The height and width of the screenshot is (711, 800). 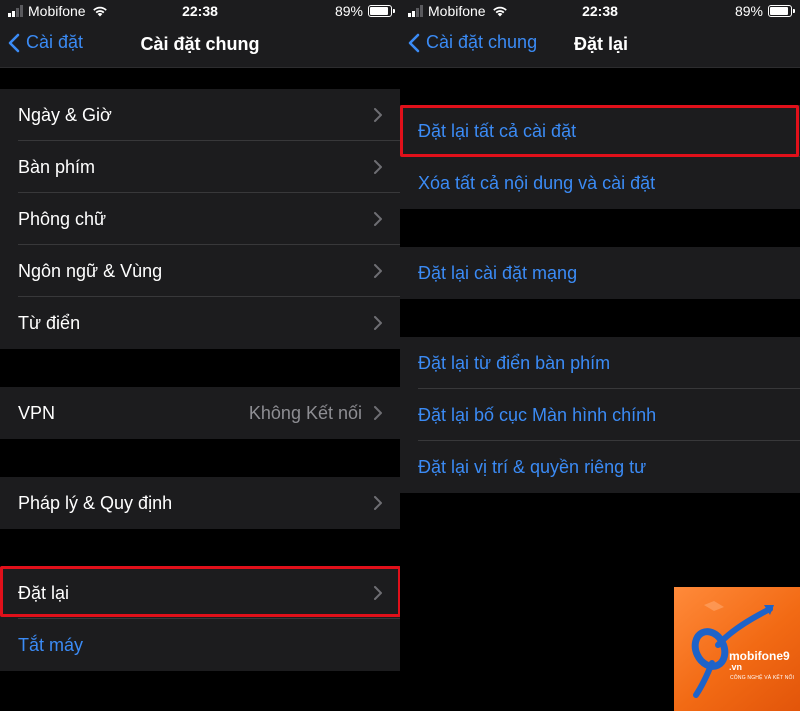 I want to click on settings-row-dictionary: Từ điển, so click(x=200, y=323).